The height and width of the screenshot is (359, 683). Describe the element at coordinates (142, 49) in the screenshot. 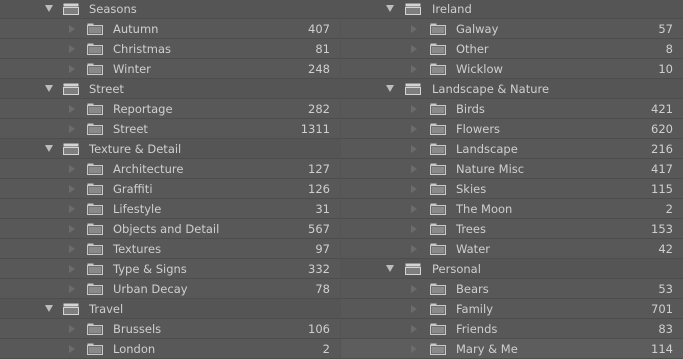

I see `collection-name: Christmas` at that location.